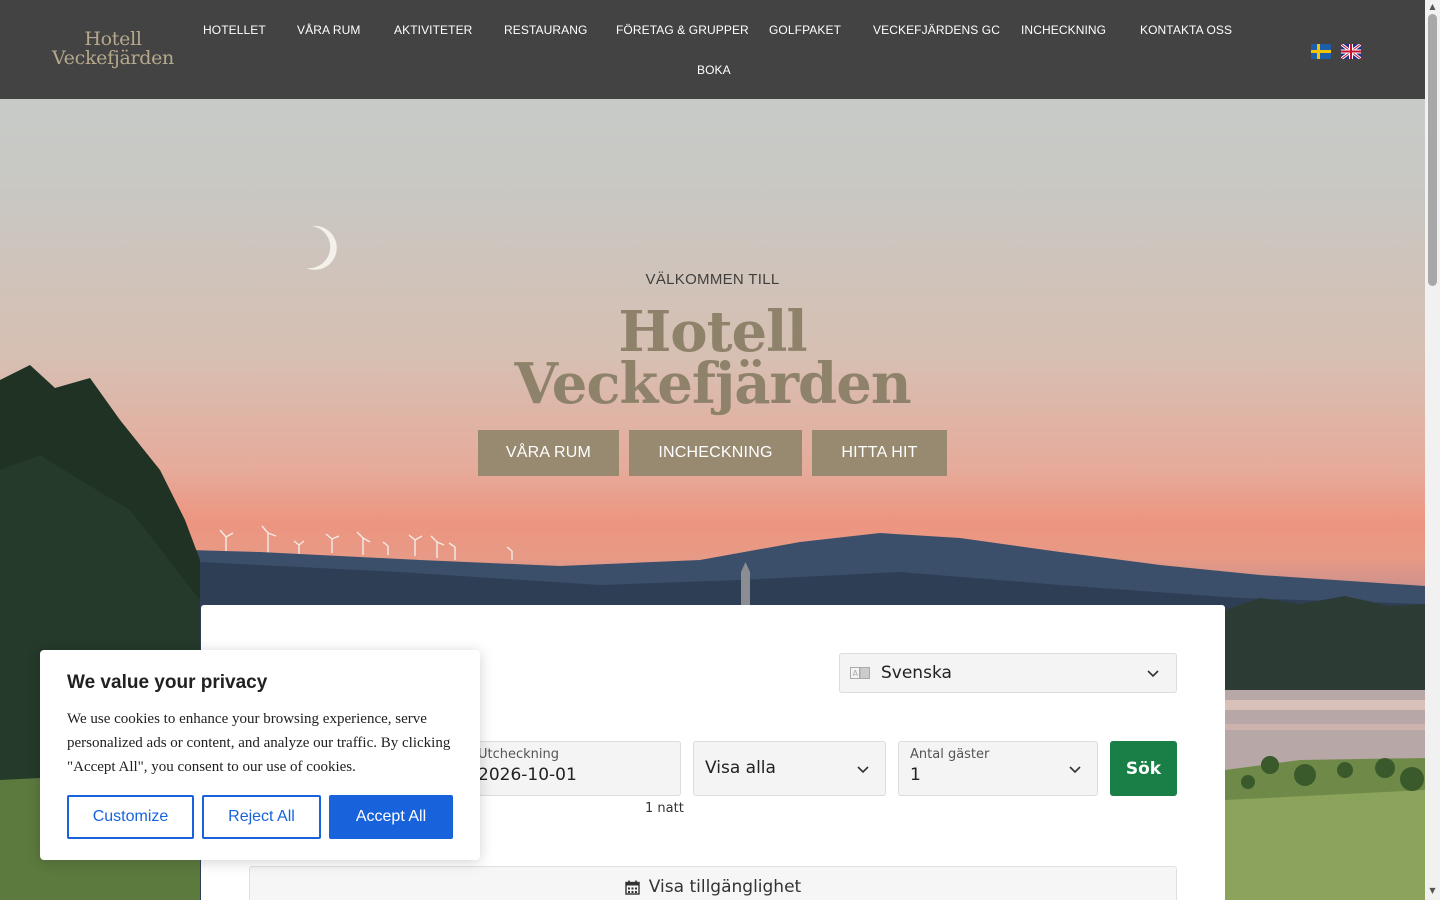  What do you see at coordinates (740, 768) in the screenshot?
I see `room-filter-value: Visa alla` at bounding box center [740, 768].